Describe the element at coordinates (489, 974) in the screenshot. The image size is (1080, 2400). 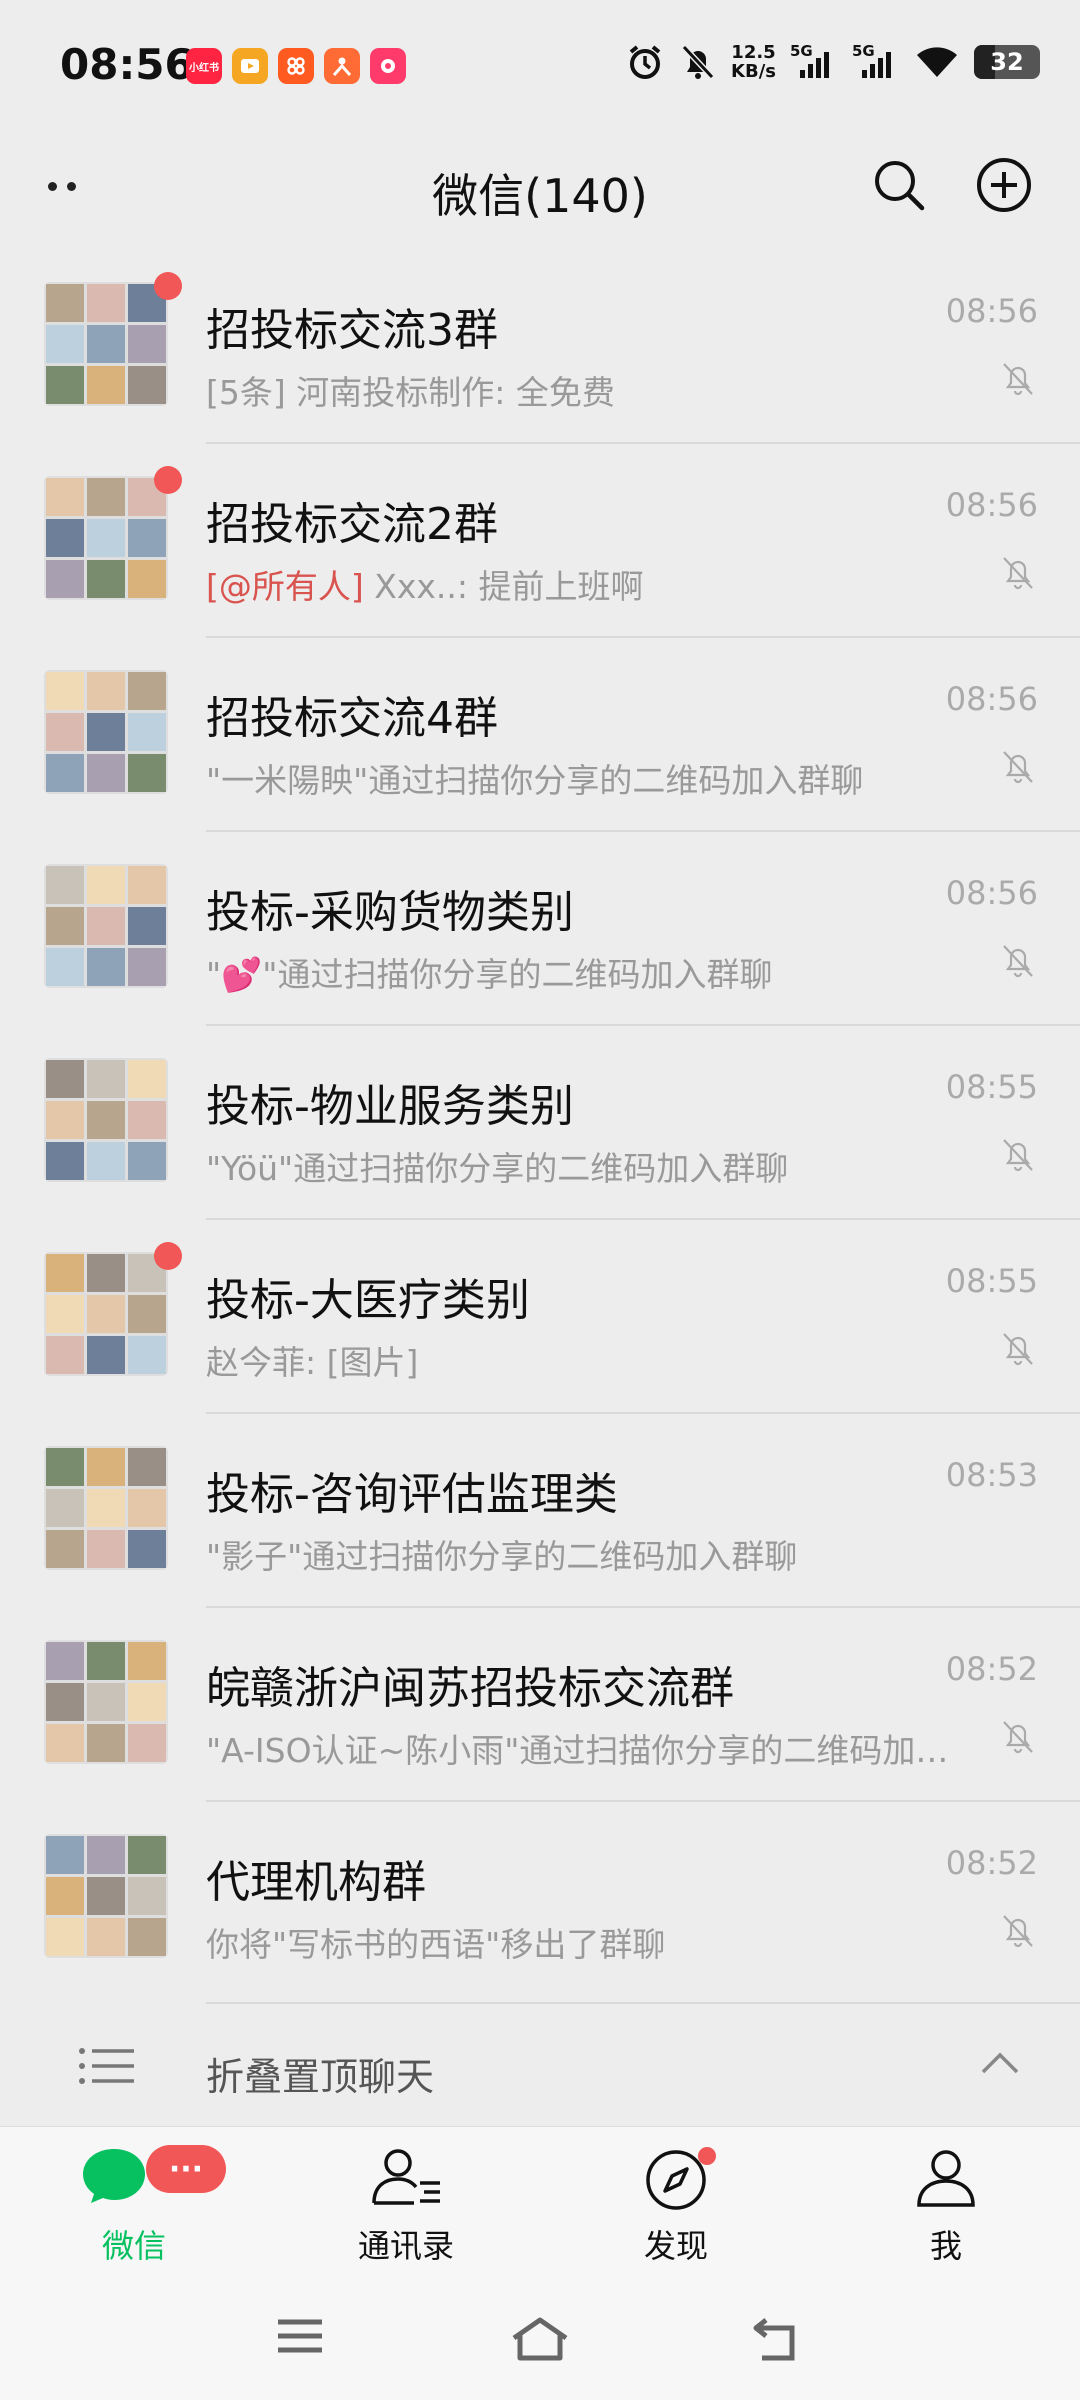
I see `chat-preview: "💕"通过扫描你分享的二维码加入群聊` at that location.